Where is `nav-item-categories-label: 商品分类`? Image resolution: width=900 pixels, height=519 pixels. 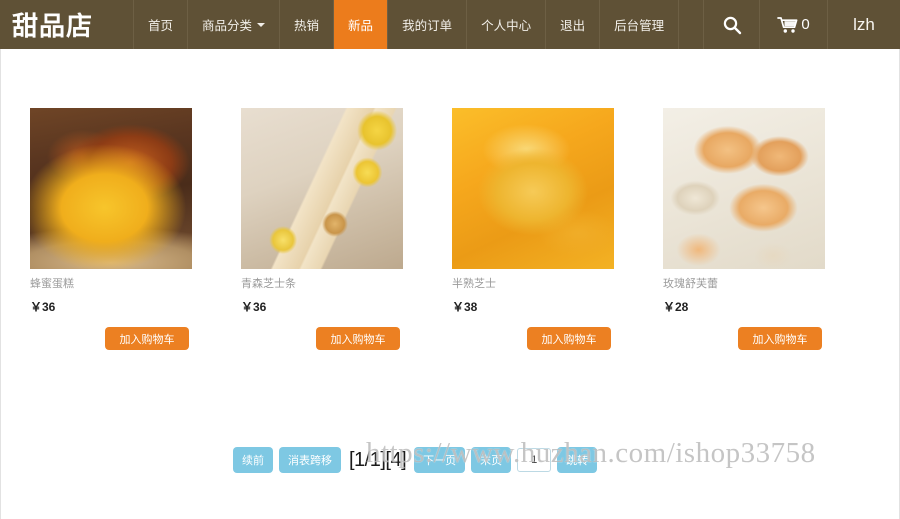
nav-item-categories-label: 商品分类 is located at coordinates (227, 26).